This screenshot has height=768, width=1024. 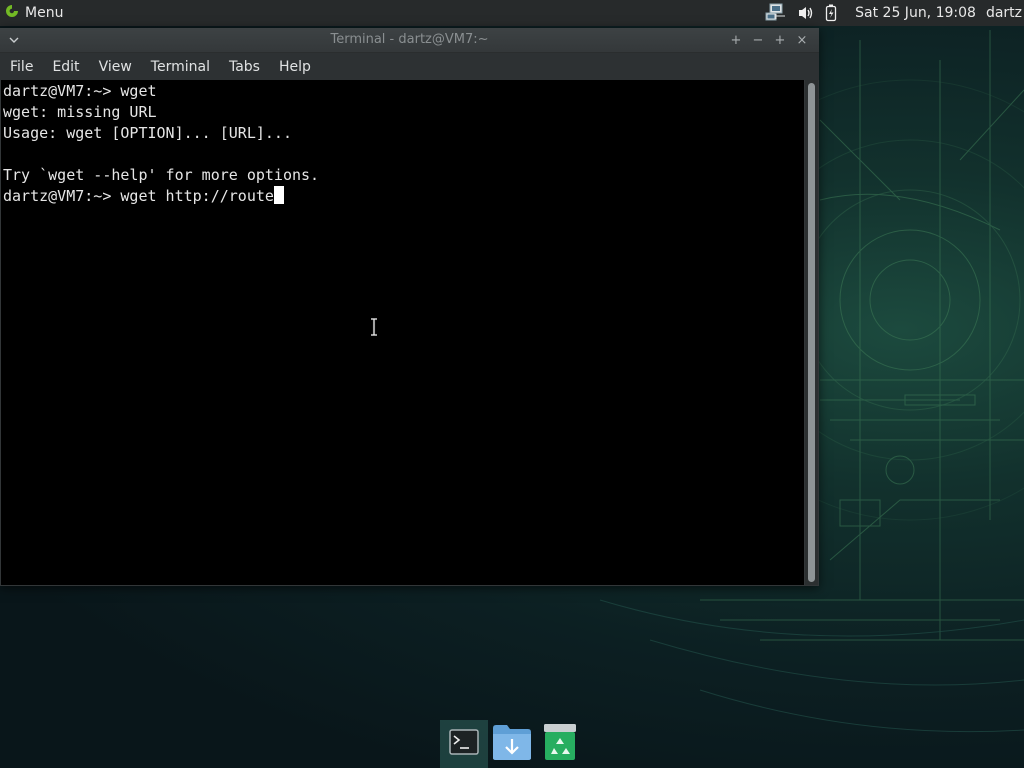 I want to click on window-controls: + − + ×, so click(x=769, y=40).